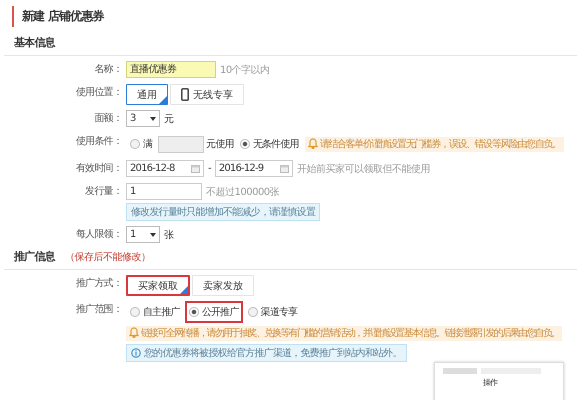 The width and height of the screenshot is (581, 400). Describe the element at coordinates (207, 94) in the screenshot. I see `option-button: 无线专享` at that location.